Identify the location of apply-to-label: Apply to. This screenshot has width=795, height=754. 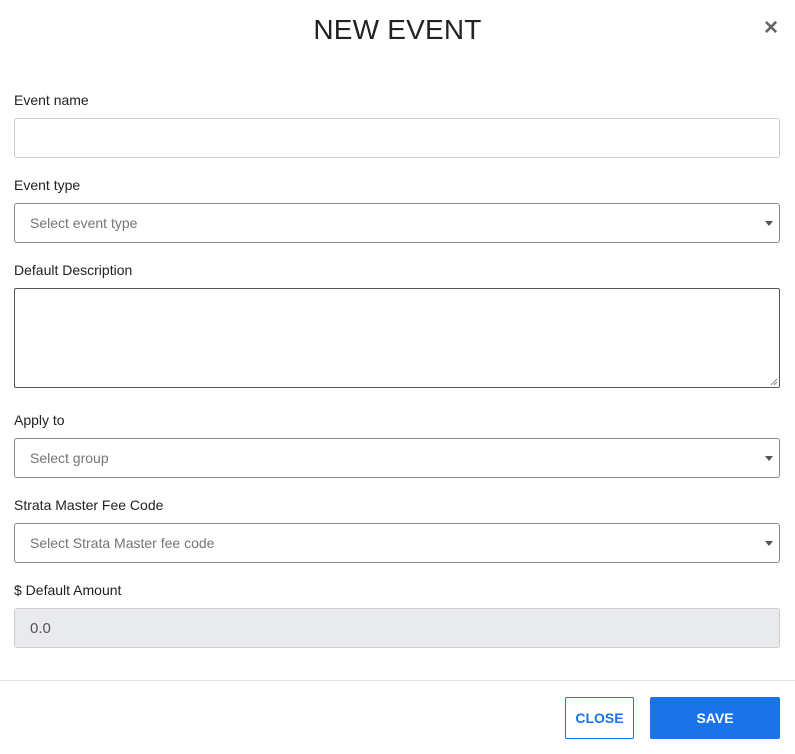
(39, 420).